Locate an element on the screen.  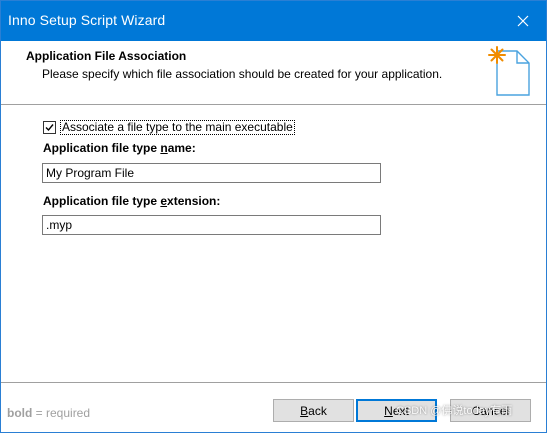
file-type-name-input: My Program File is located at coordinates (211, 173).